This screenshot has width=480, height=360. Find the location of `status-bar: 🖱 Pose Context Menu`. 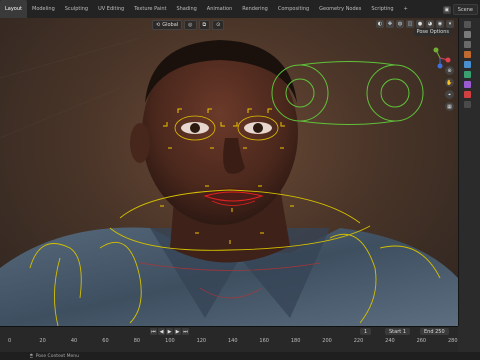

status-bar: 🖱 Pose Context Menu is located at coordinates (240, 356).